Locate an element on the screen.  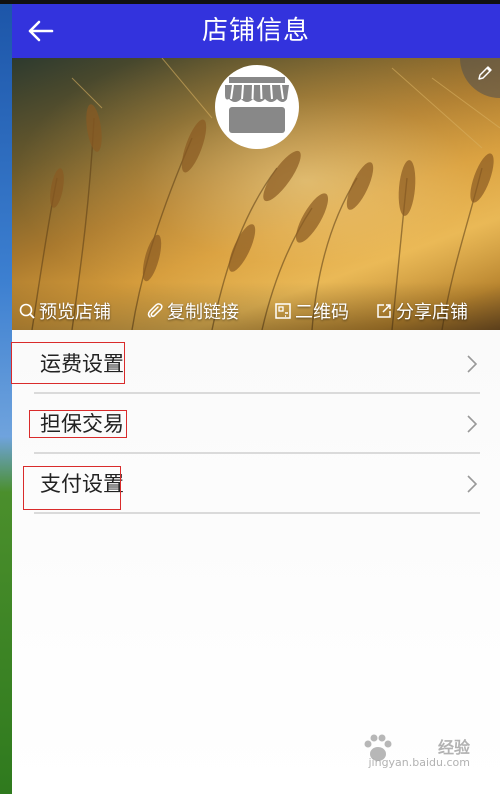
menu-item-label: 担保交易 is located at coordinates (82, 424).